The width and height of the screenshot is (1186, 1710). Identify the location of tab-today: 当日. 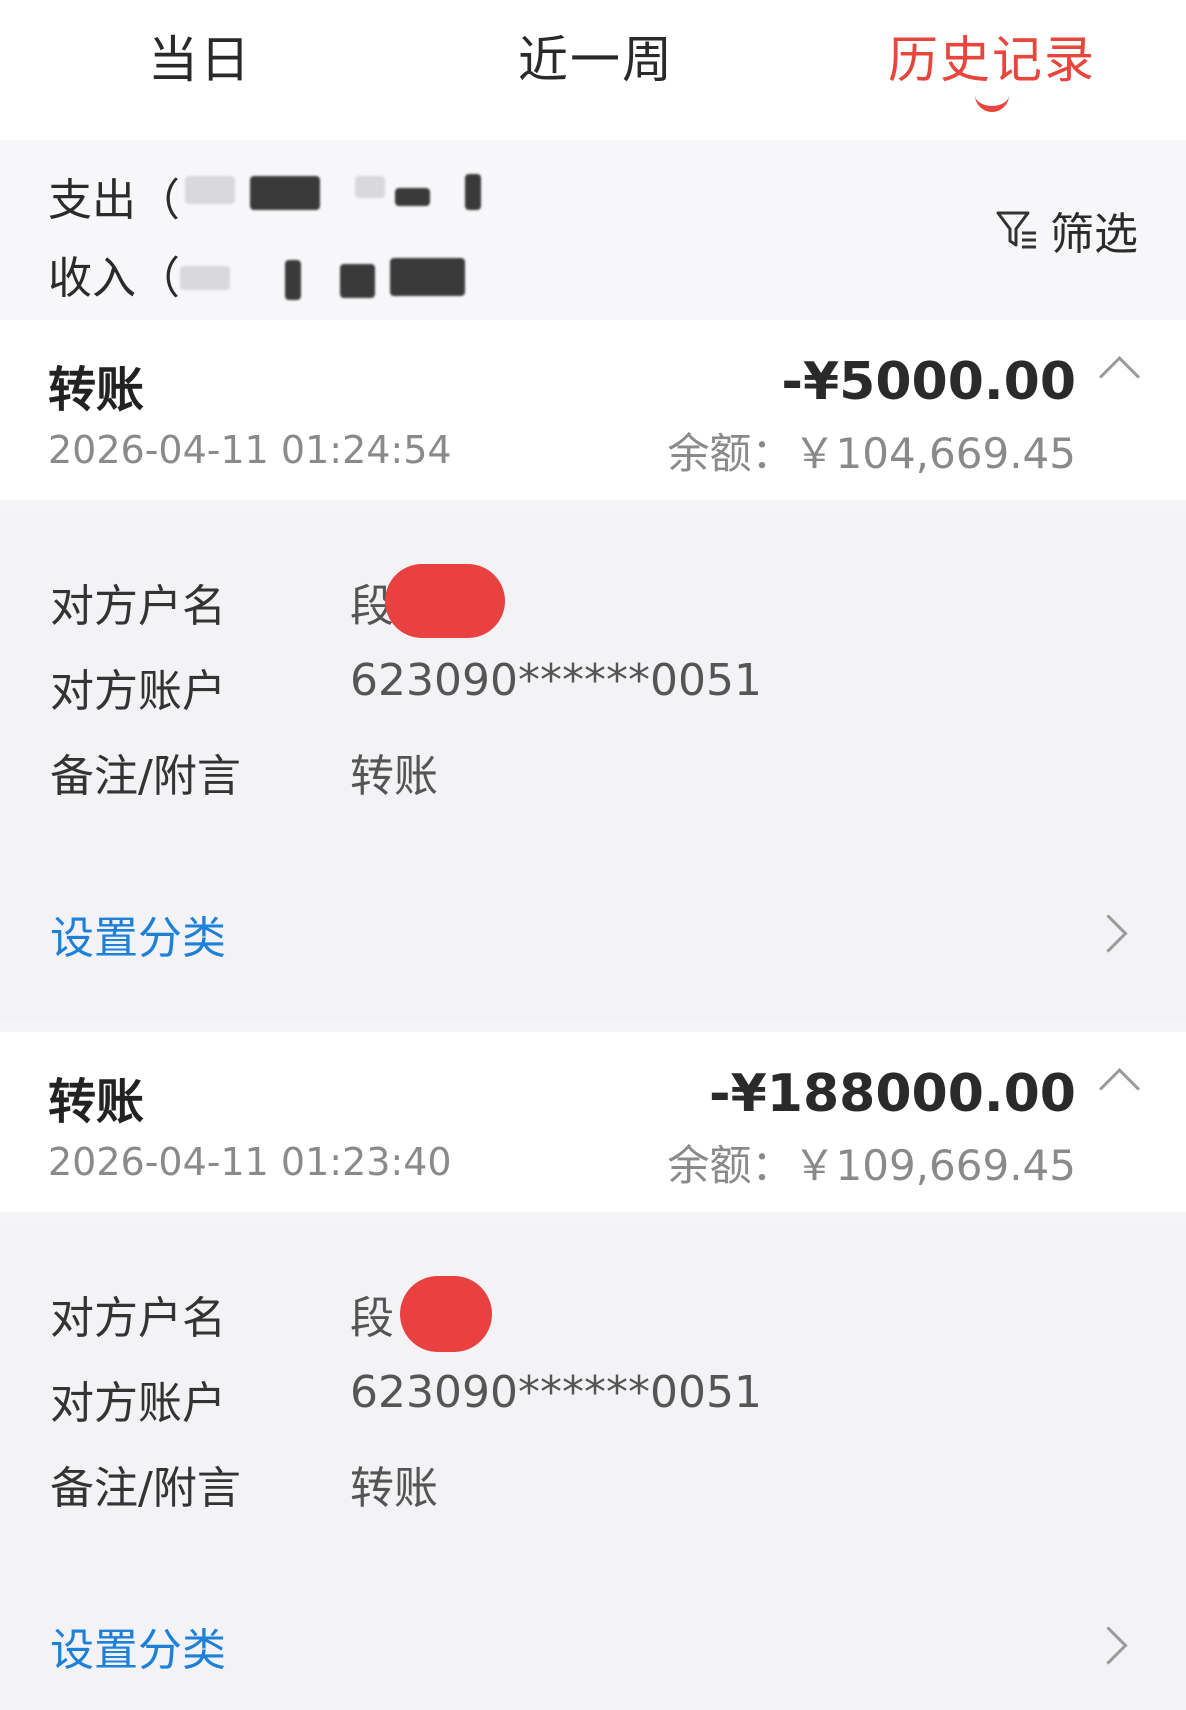
(200, 56).